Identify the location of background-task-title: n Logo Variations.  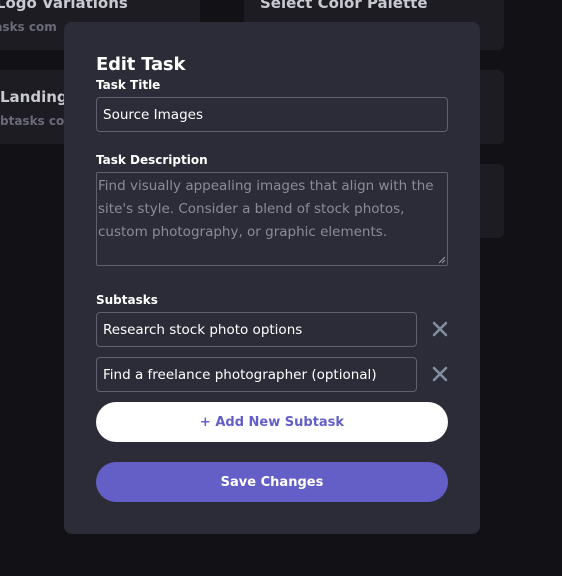
(64, 6).